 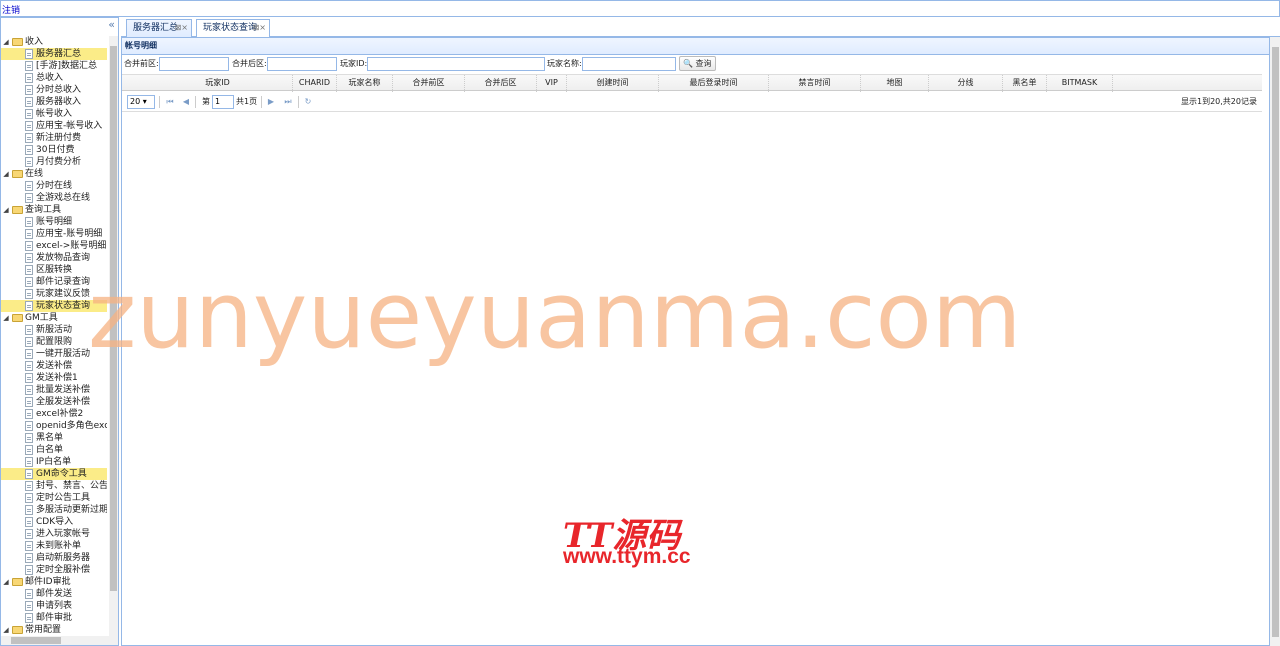 I want to click on column-header: 合并后区, so click(x=501, y=83).